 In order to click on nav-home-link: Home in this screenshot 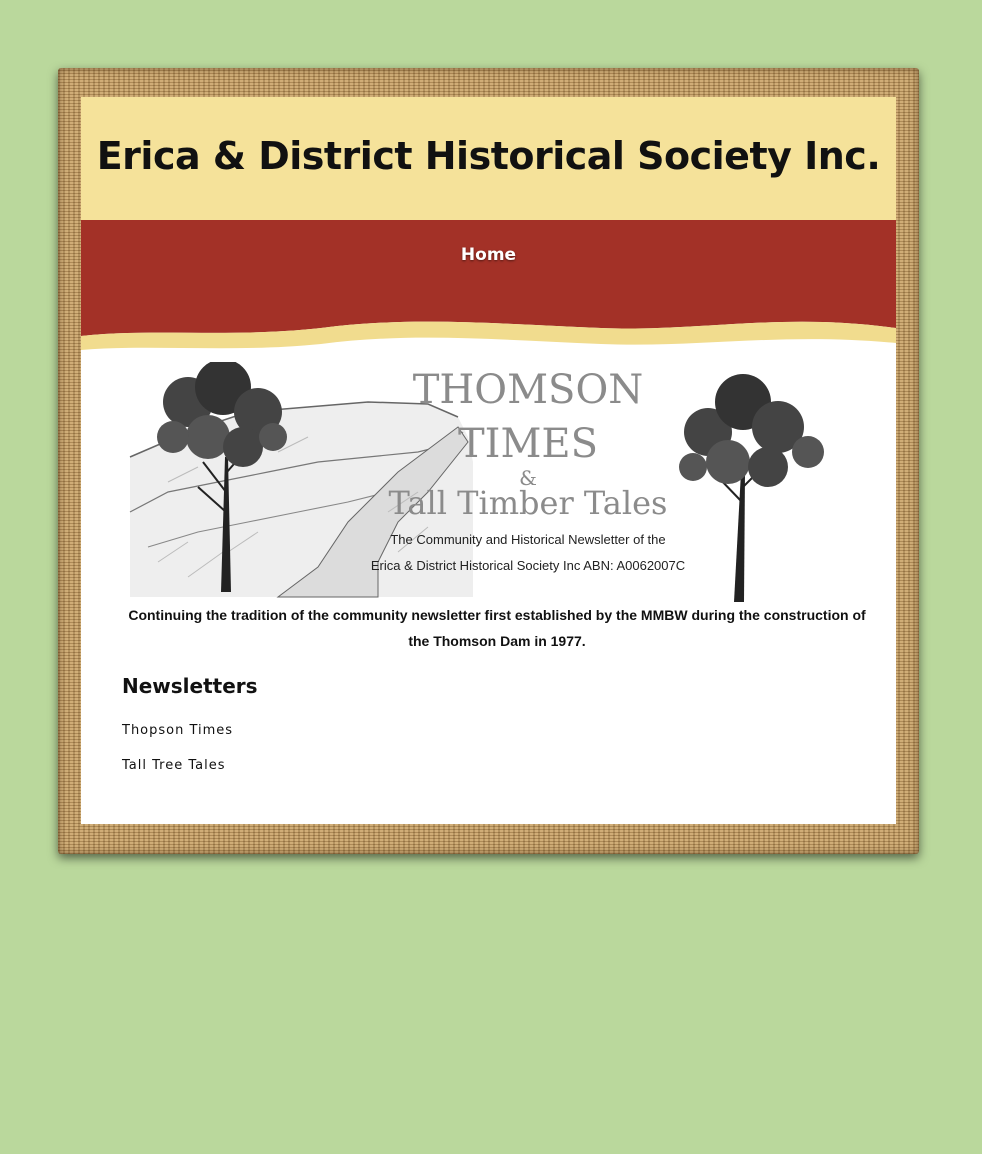, I will do `click(488, 255)`.